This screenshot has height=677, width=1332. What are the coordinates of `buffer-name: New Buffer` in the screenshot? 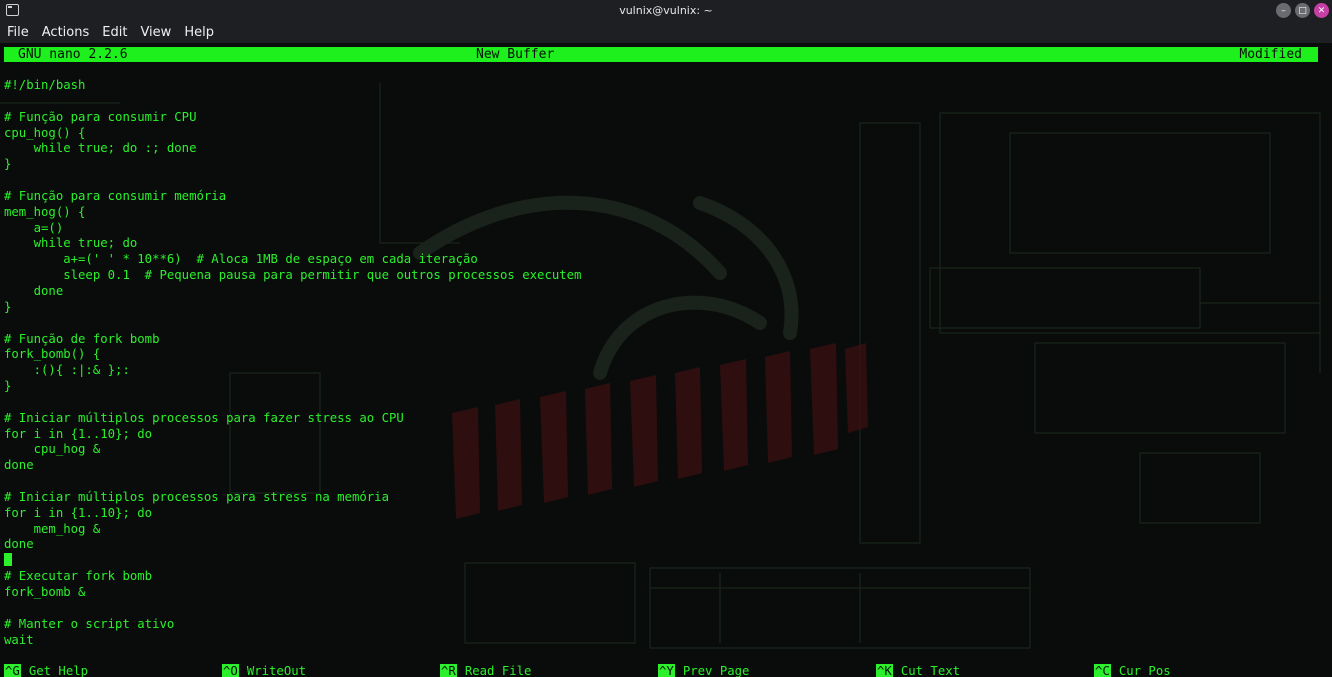 It's located at (515, 54).